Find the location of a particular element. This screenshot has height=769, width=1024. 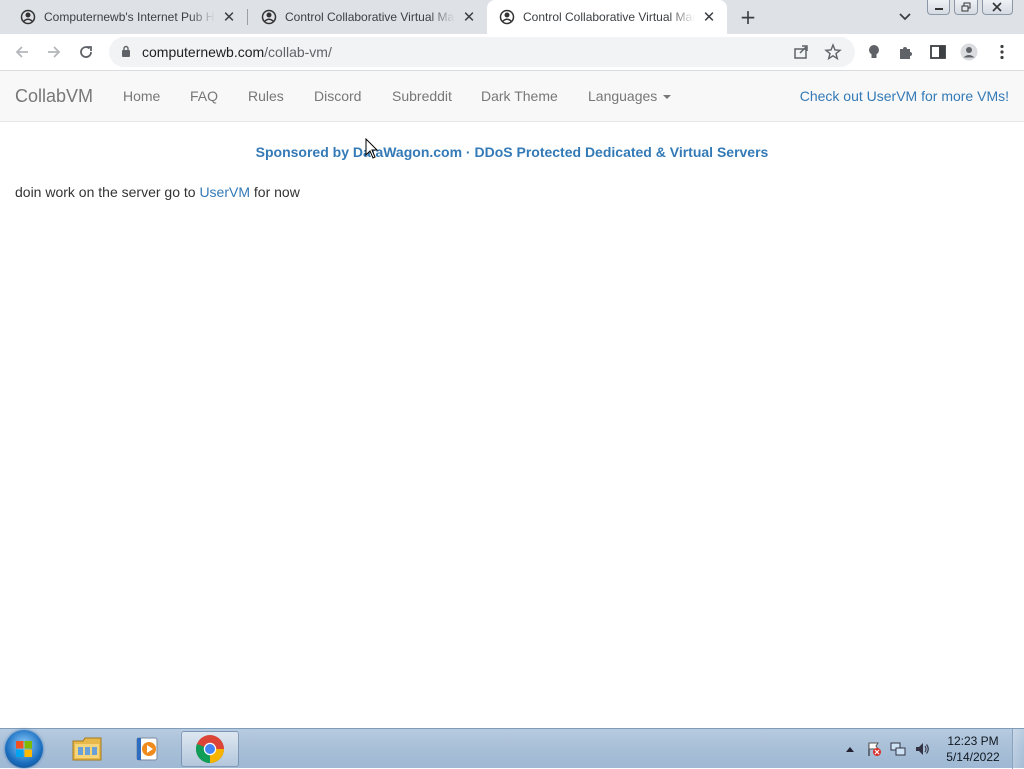

tab-search-chevron-icon is located at coordinates (905, 16).